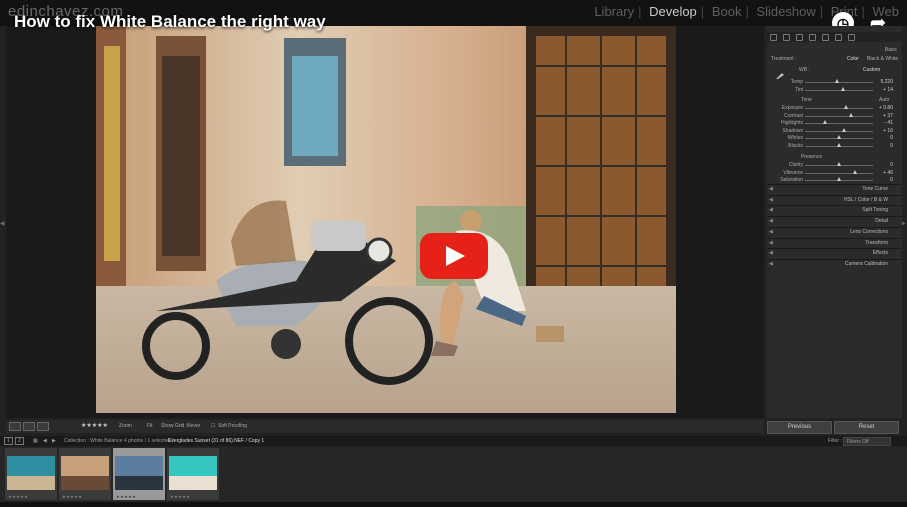  Describe the element at coordinates (54, 441) in the screenshot. I see `forward-arrow-icon: ▶` at that location.